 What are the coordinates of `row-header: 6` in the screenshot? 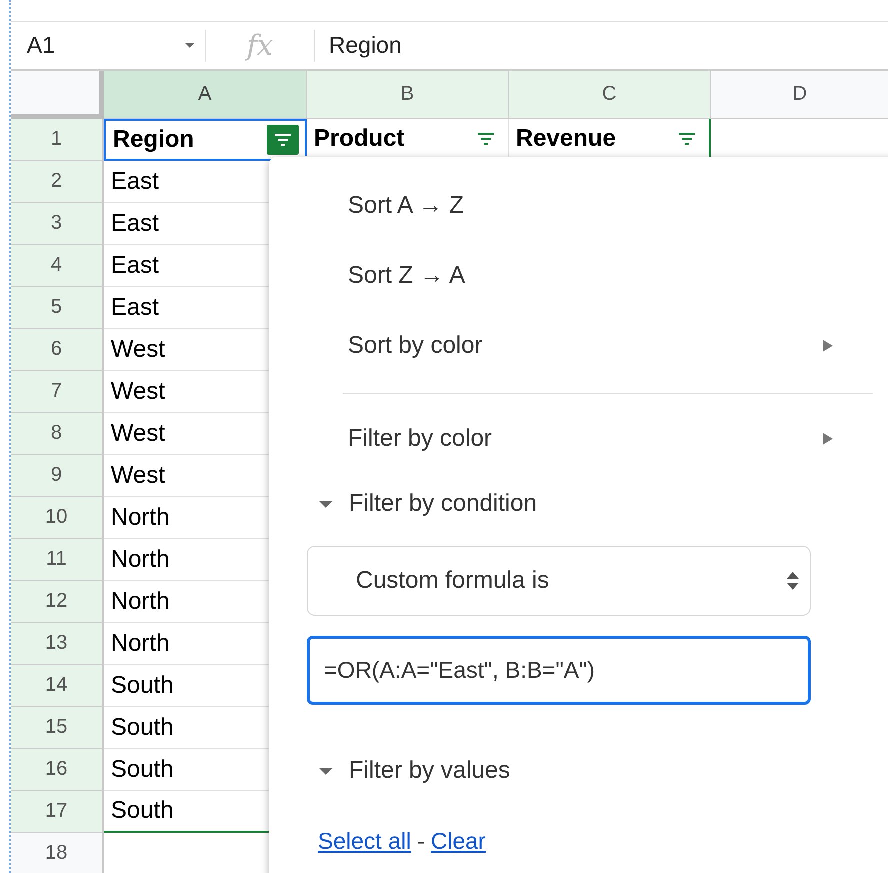 It's located at (57, 350).